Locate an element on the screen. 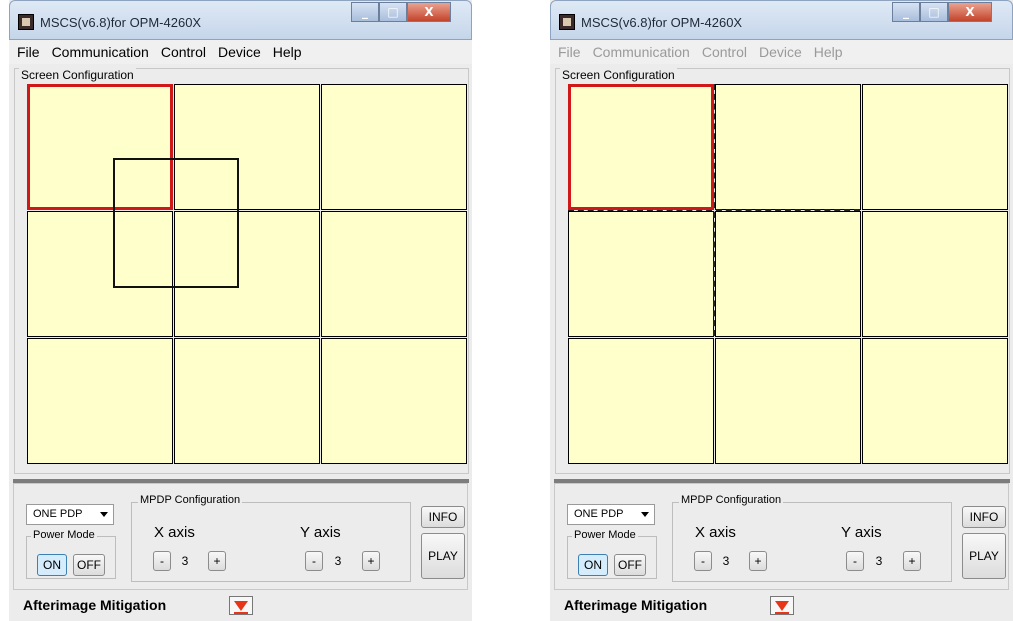 This screenshot has height=621, width=1013. selected-screen-highlight is located at coordinates (641, 147).